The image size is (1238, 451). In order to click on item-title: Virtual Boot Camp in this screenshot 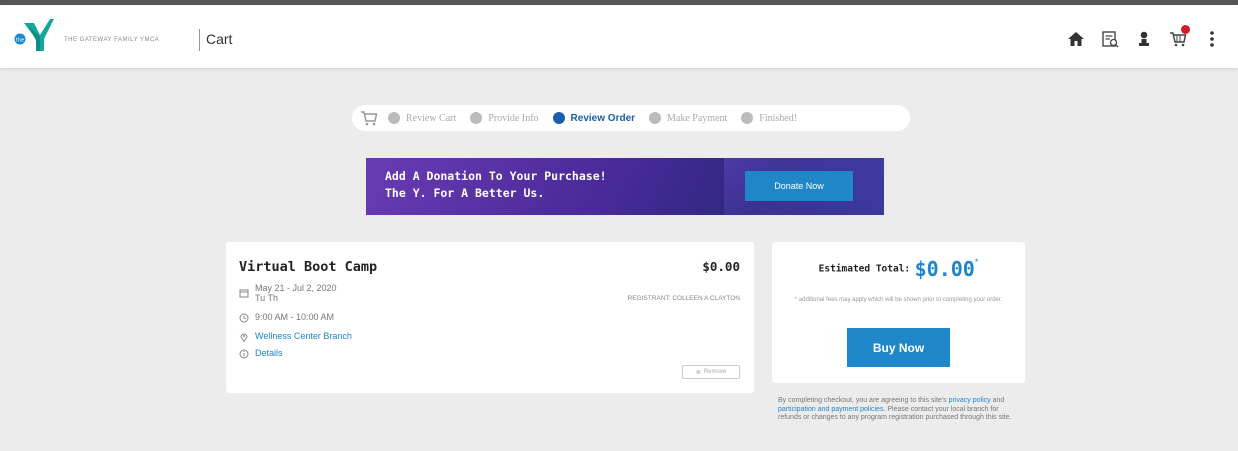, I will do `click(308, 267)`.